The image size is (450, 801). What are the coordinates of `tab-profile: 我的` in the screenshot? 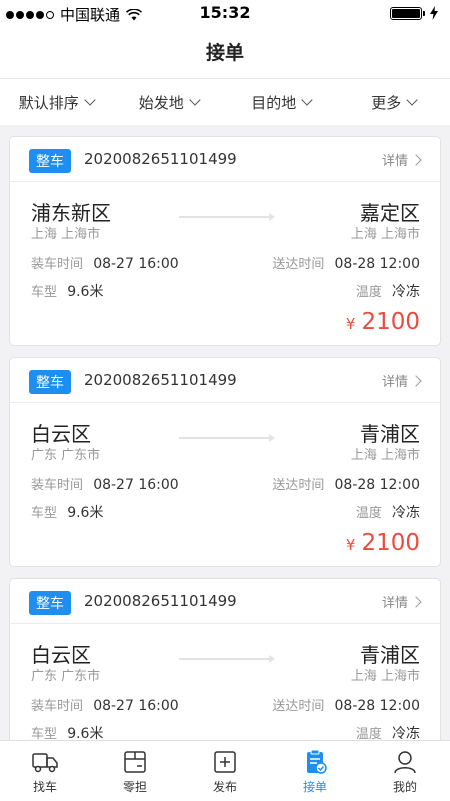 It's located at (405, 771).